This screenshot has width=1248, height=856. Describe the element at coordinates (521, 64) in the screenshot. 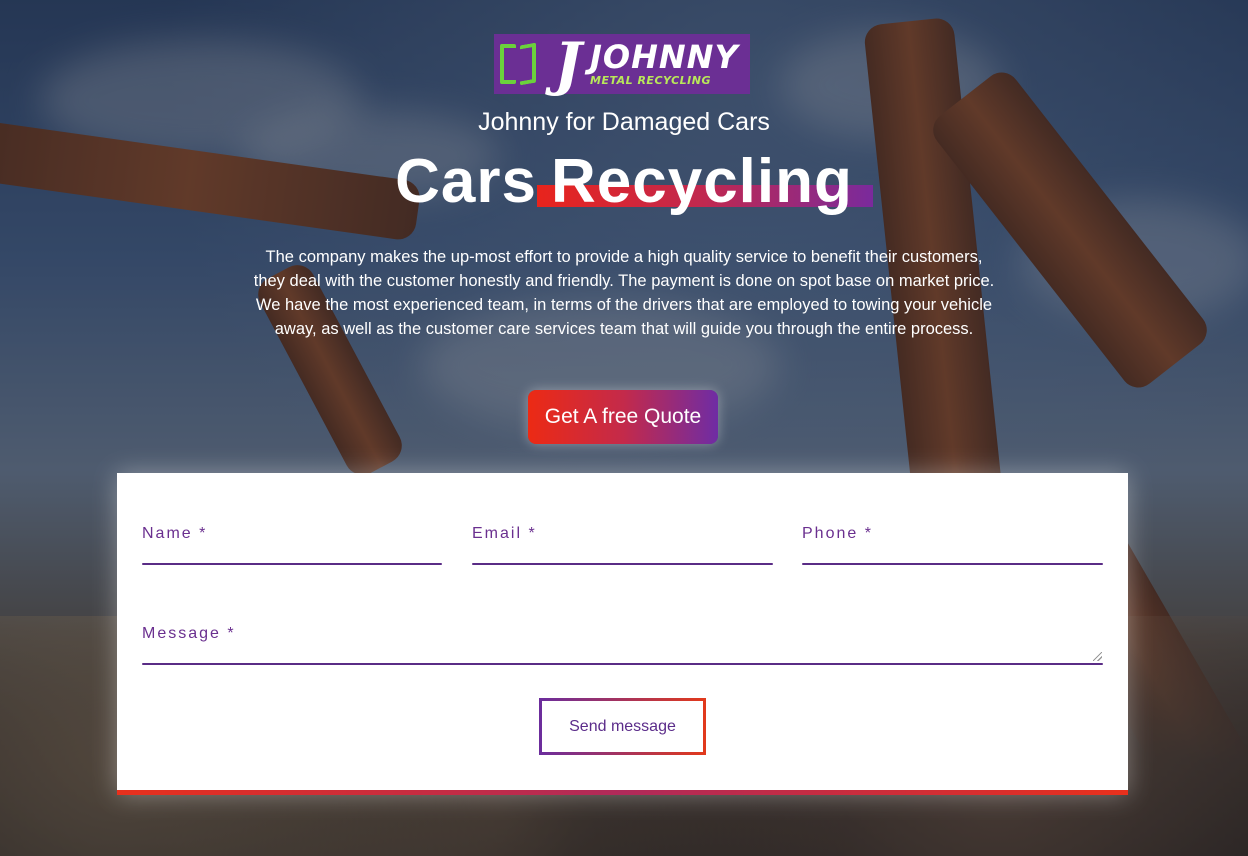

I see `recycle-mark-icon` at that location.